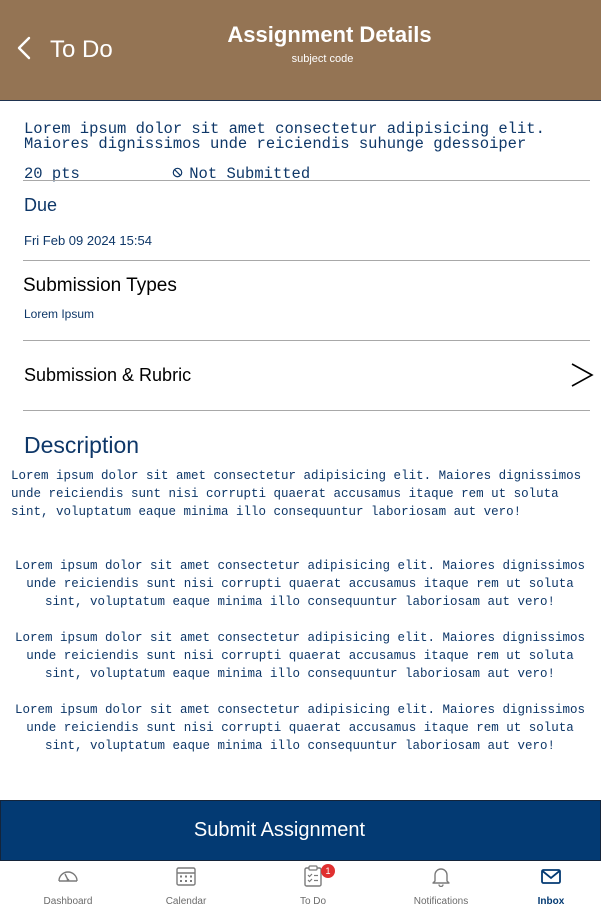 Image resolution: width=601 pixels, height=912 pixels. What do you see at coordinates (313, 901) in the screenshot?
I see `tab-label: To Do` at bounding box center [313, 901].